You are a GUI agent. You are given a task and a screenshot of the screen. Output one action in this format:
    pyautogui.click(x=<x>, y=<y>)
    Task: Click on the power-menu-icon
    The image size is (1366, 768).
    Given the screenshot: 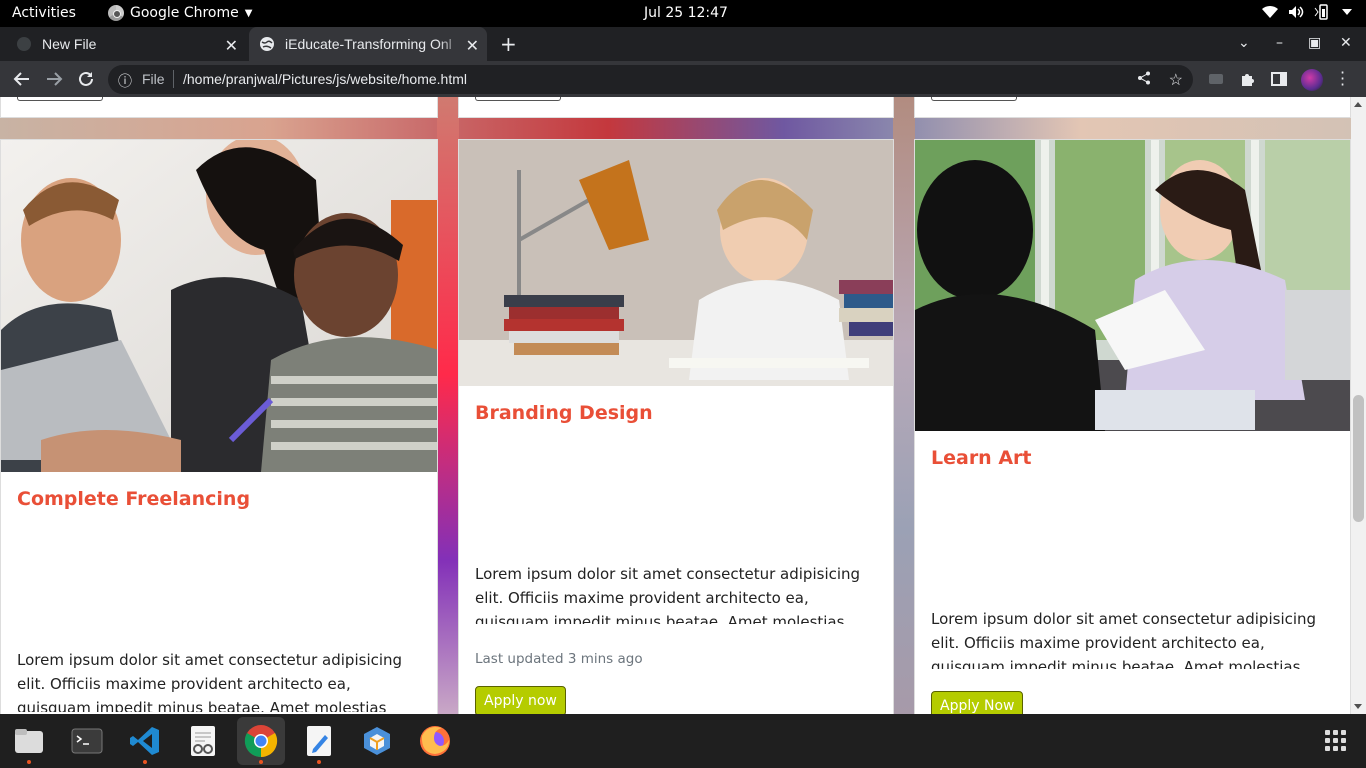 What is the action you would take?
    pyautogui.click(x=1347, y=12)
    